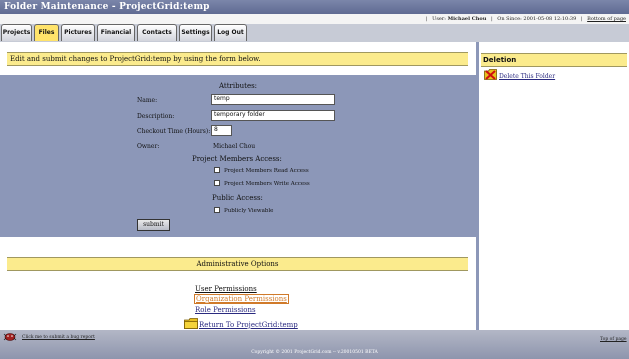  I want to click on read-access-label: Project Members Read Access, so click(266, 171).